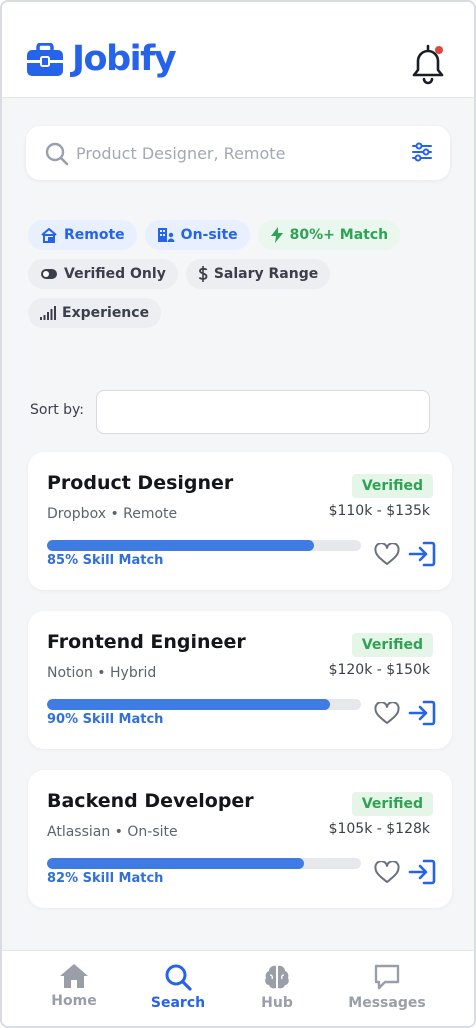 This screenshot has width=476, height=1028. I want to click on job-title: Product Designer, so click(140, 483).